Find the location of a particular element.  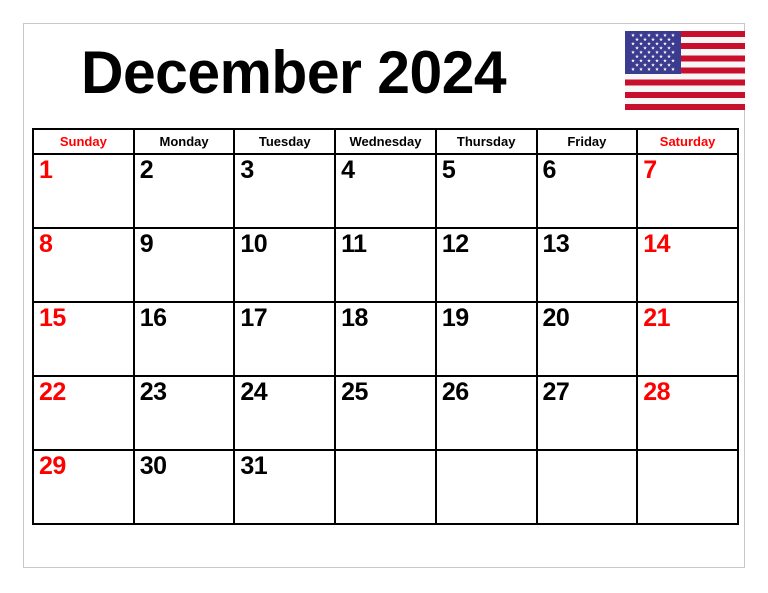

day-number: 26 is located at coordinates (455, 392).